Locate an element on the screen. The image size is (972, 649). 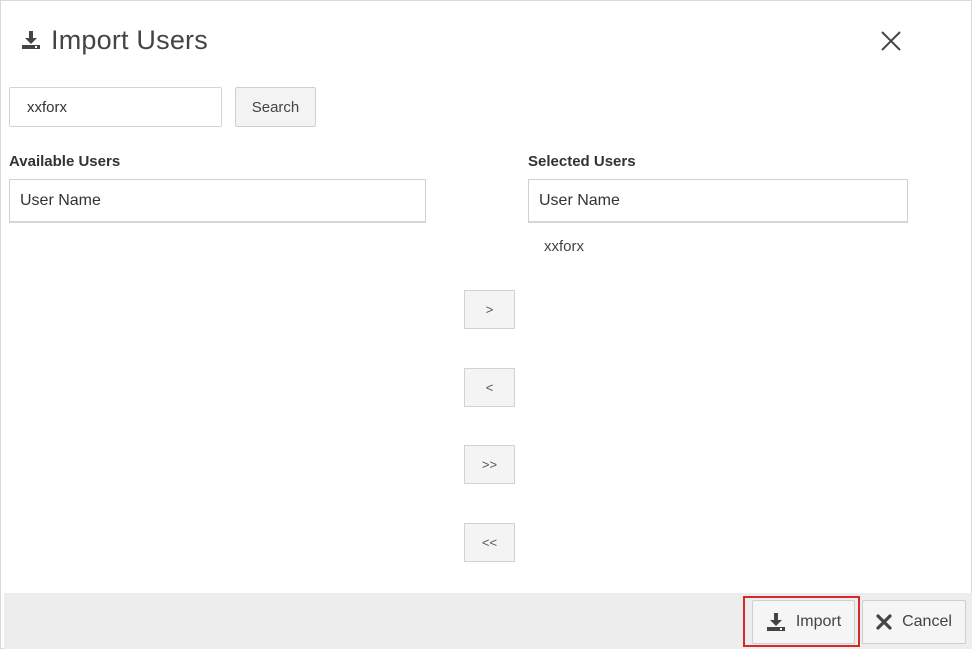
x-icon is located at coordinates (884, 622).